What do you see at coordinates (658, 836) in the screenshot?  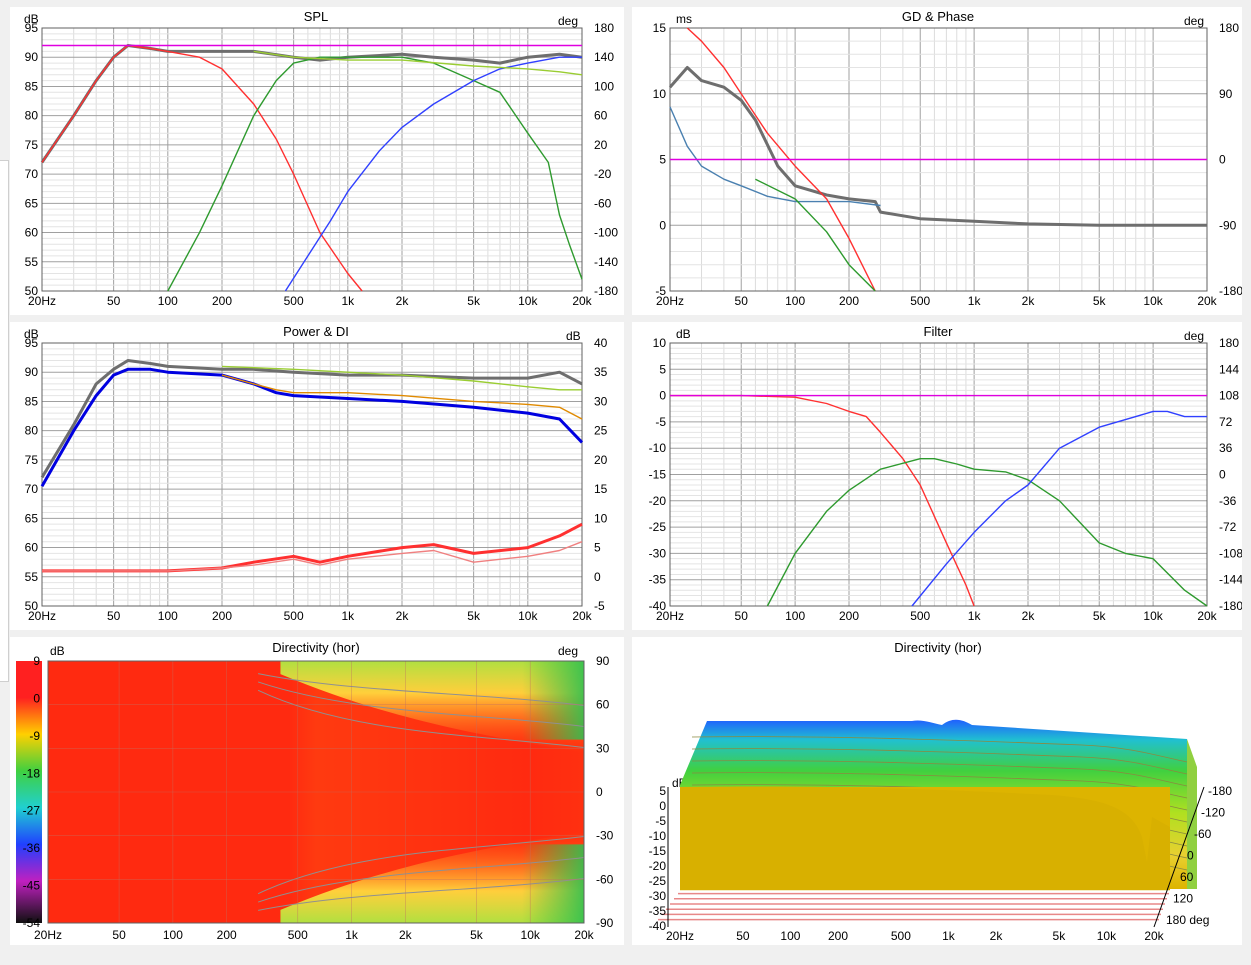 I see `y-tick-label: -10` at bounding box center [658, 836].